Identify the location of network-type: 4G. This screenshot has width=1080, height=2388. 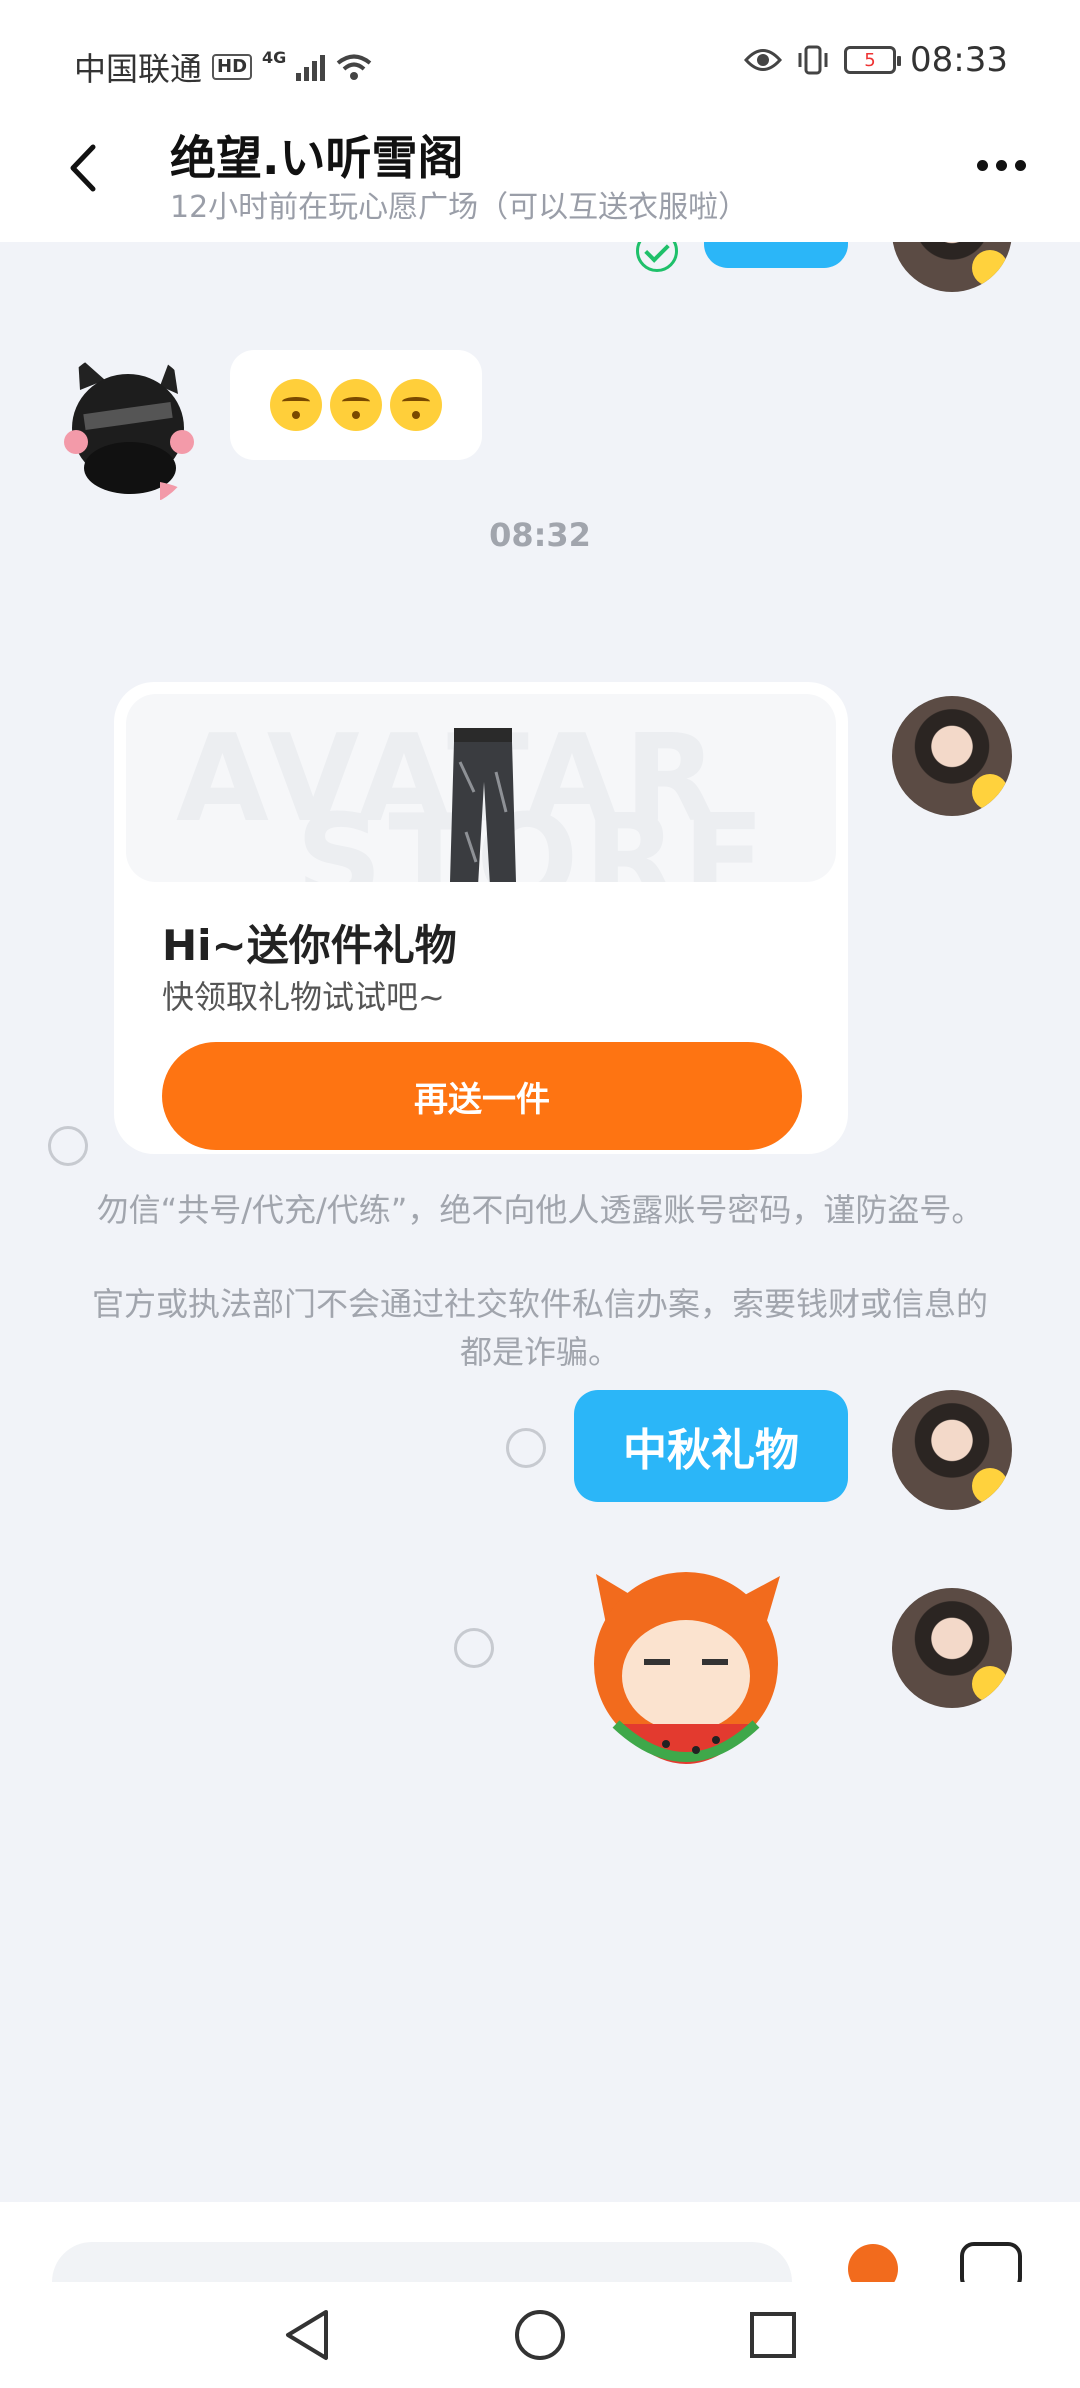
(274, 57).